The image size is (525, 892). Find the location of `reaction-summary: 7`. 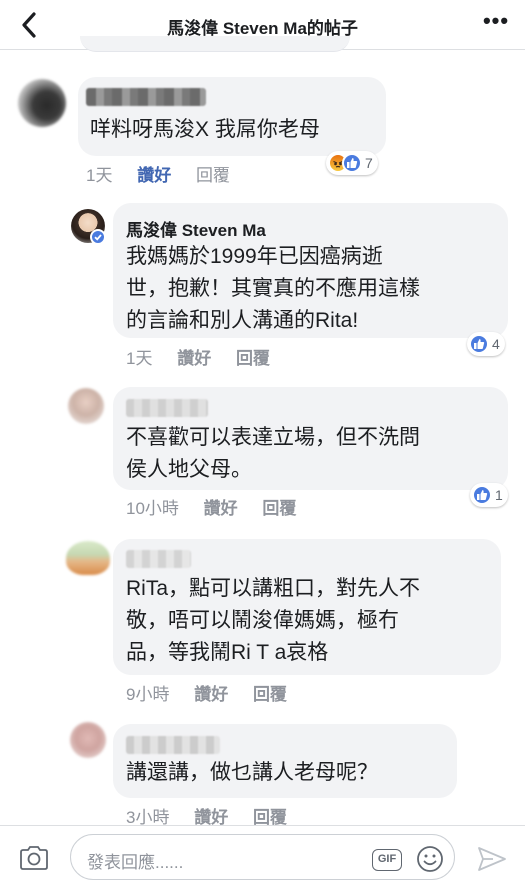

reaction-summary: 7 is located at coordinates (352, 163).